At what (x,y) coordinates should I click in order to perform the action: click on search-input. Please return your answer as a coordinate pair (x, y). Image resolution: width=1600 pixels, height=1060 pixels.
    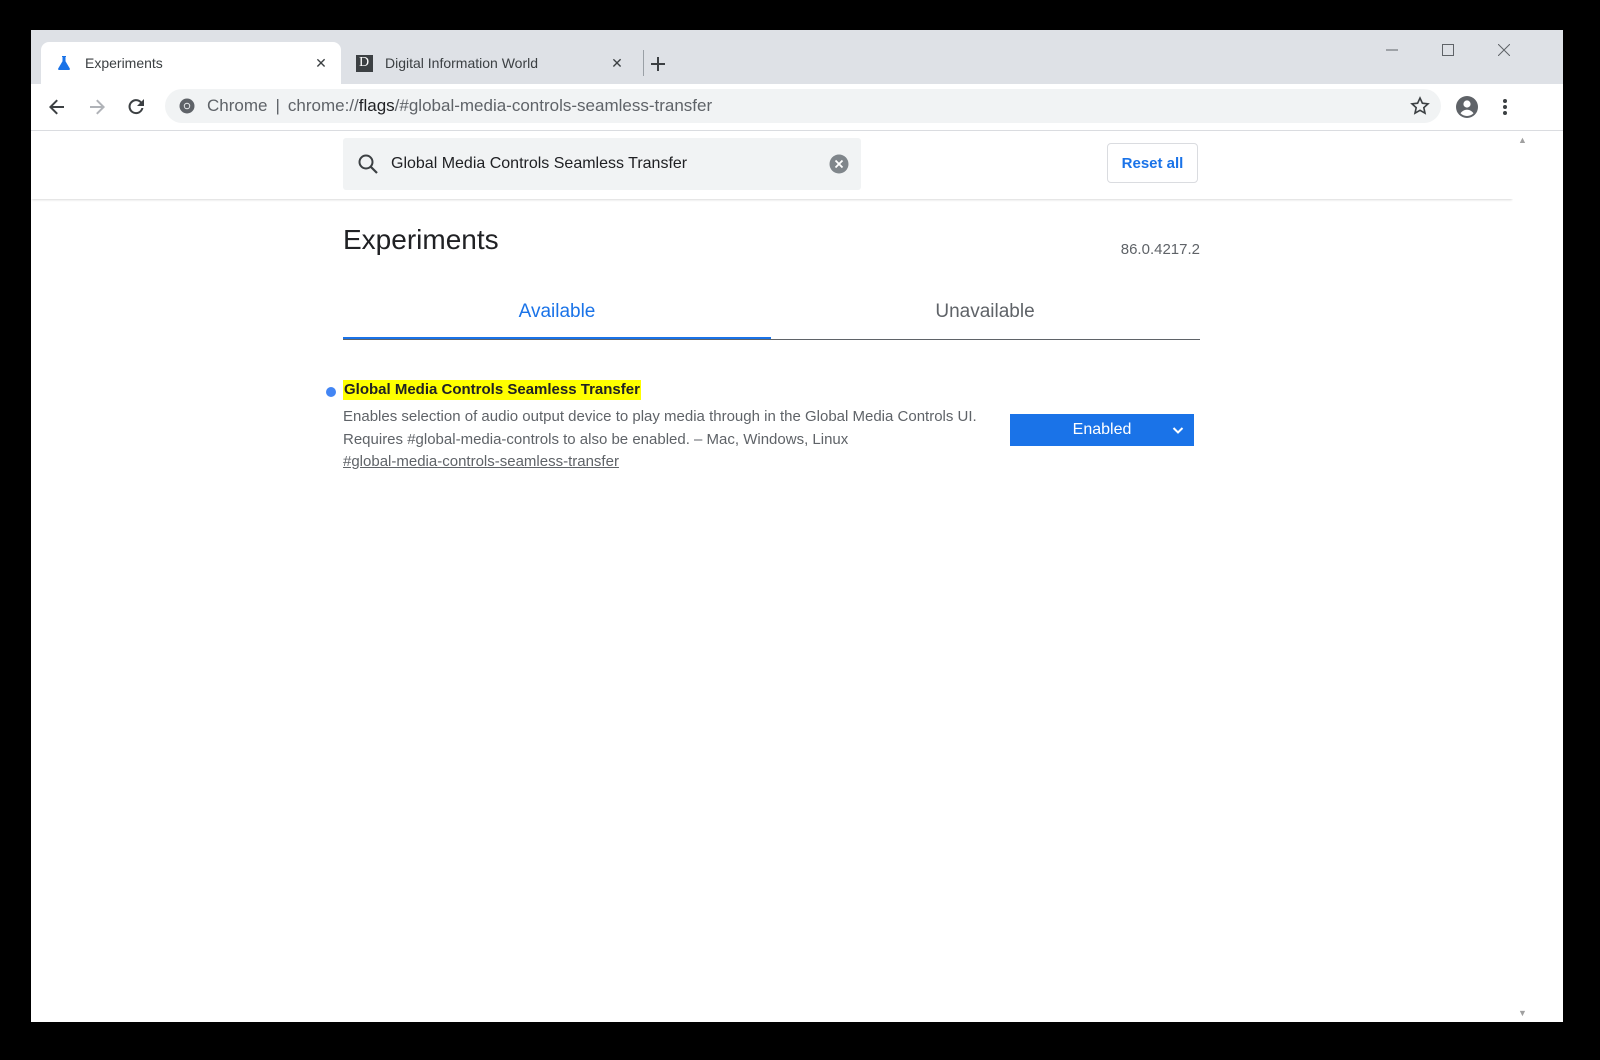
    Looking at the image, I should click on (601, 164).